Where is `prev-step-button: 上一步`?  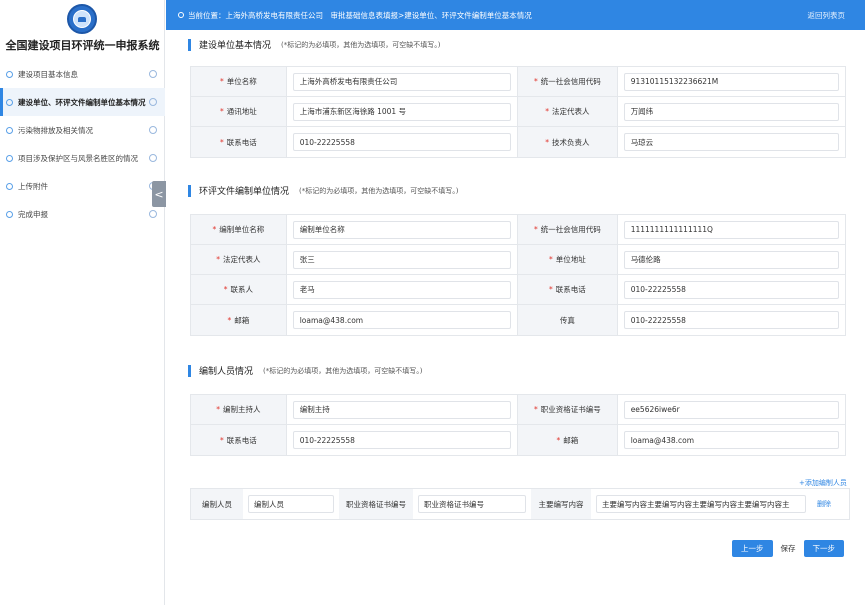
prev-step-button: 上一步 is located at coordinates (752, 548).